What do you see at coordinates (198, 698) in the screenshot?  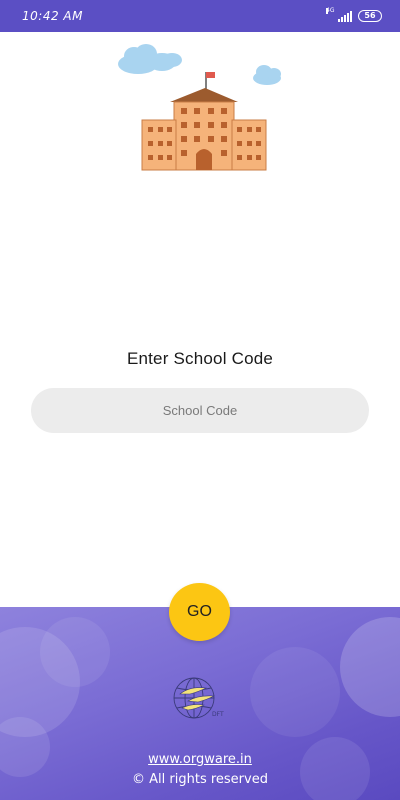 I see `dft-globe-logo: DFT` at bounding box center [198, 698].